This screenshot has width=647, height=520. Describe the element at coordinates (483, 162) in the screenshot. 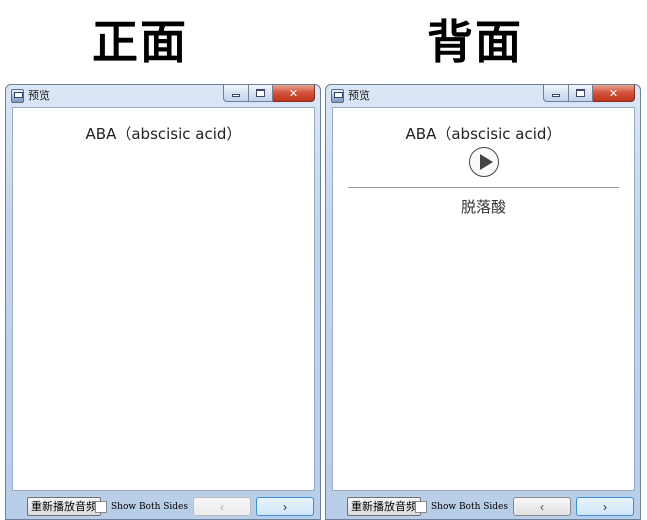

I see `play-audio-button` at that location.